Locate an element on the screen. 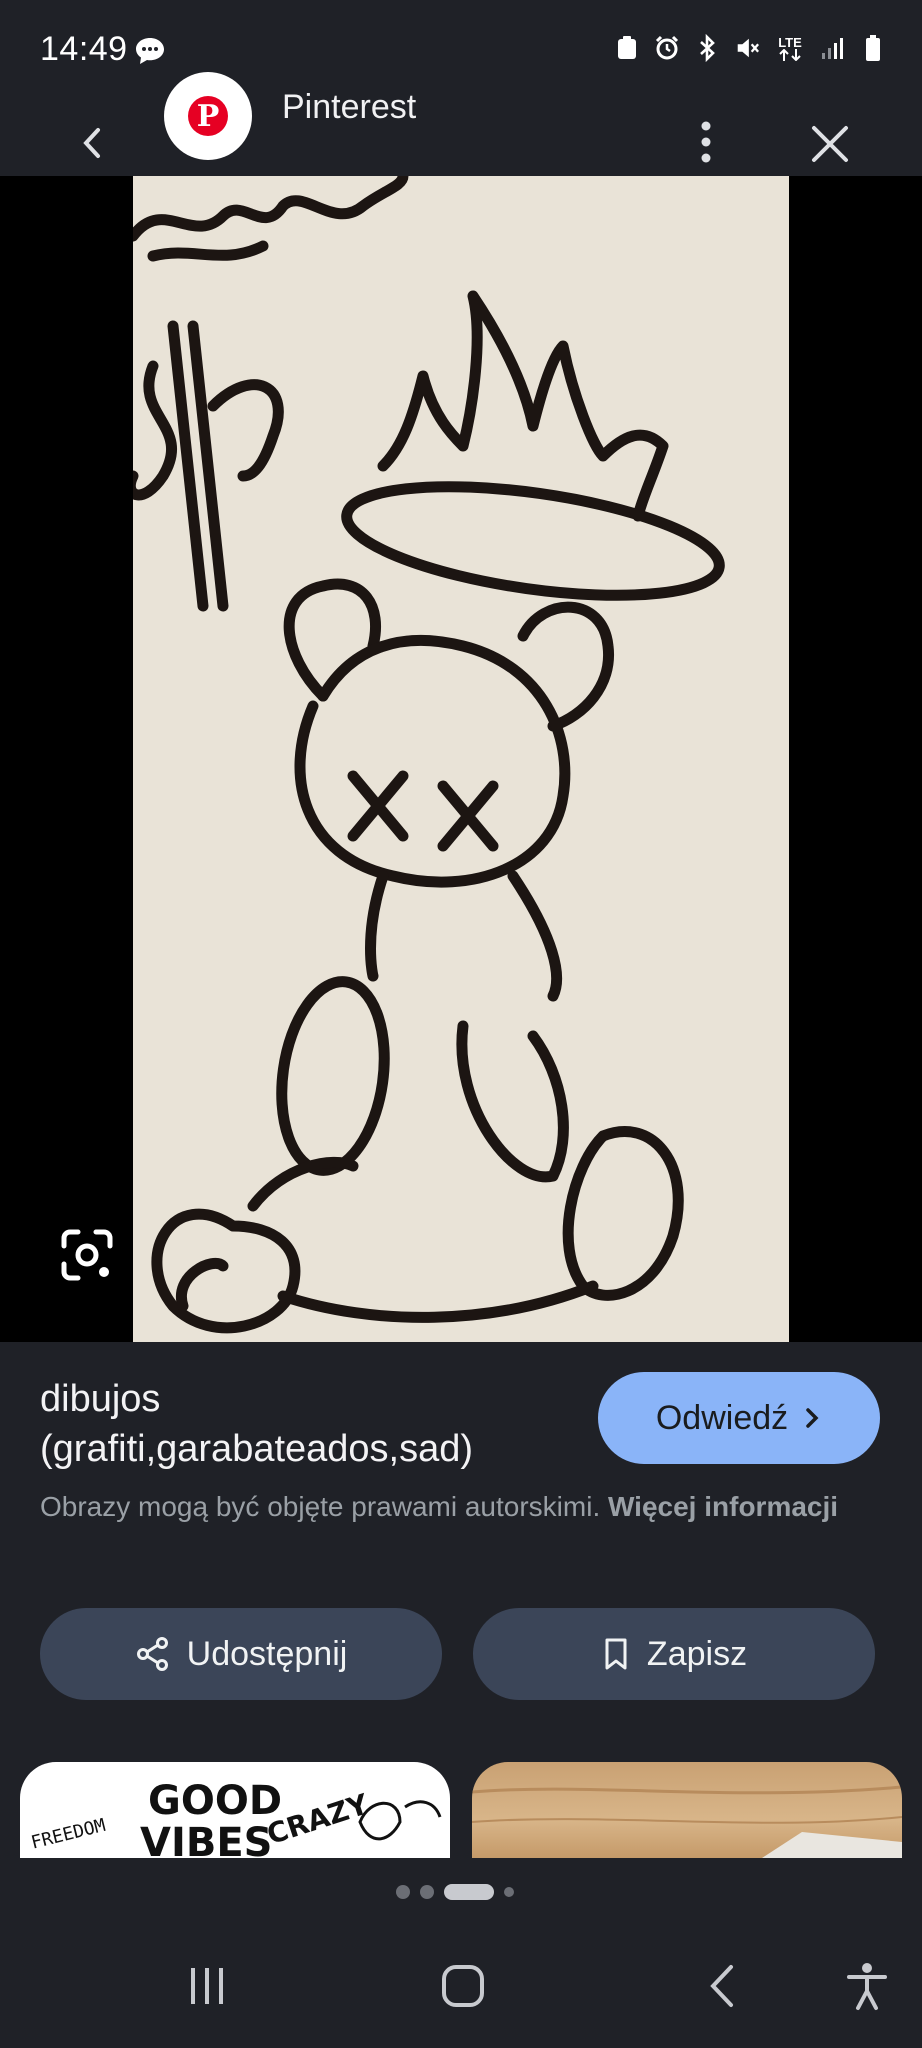 This screenshot has height=2048, width=922. thumb-text-freedom: FREEDOM is located at coordinates (68, 1834).